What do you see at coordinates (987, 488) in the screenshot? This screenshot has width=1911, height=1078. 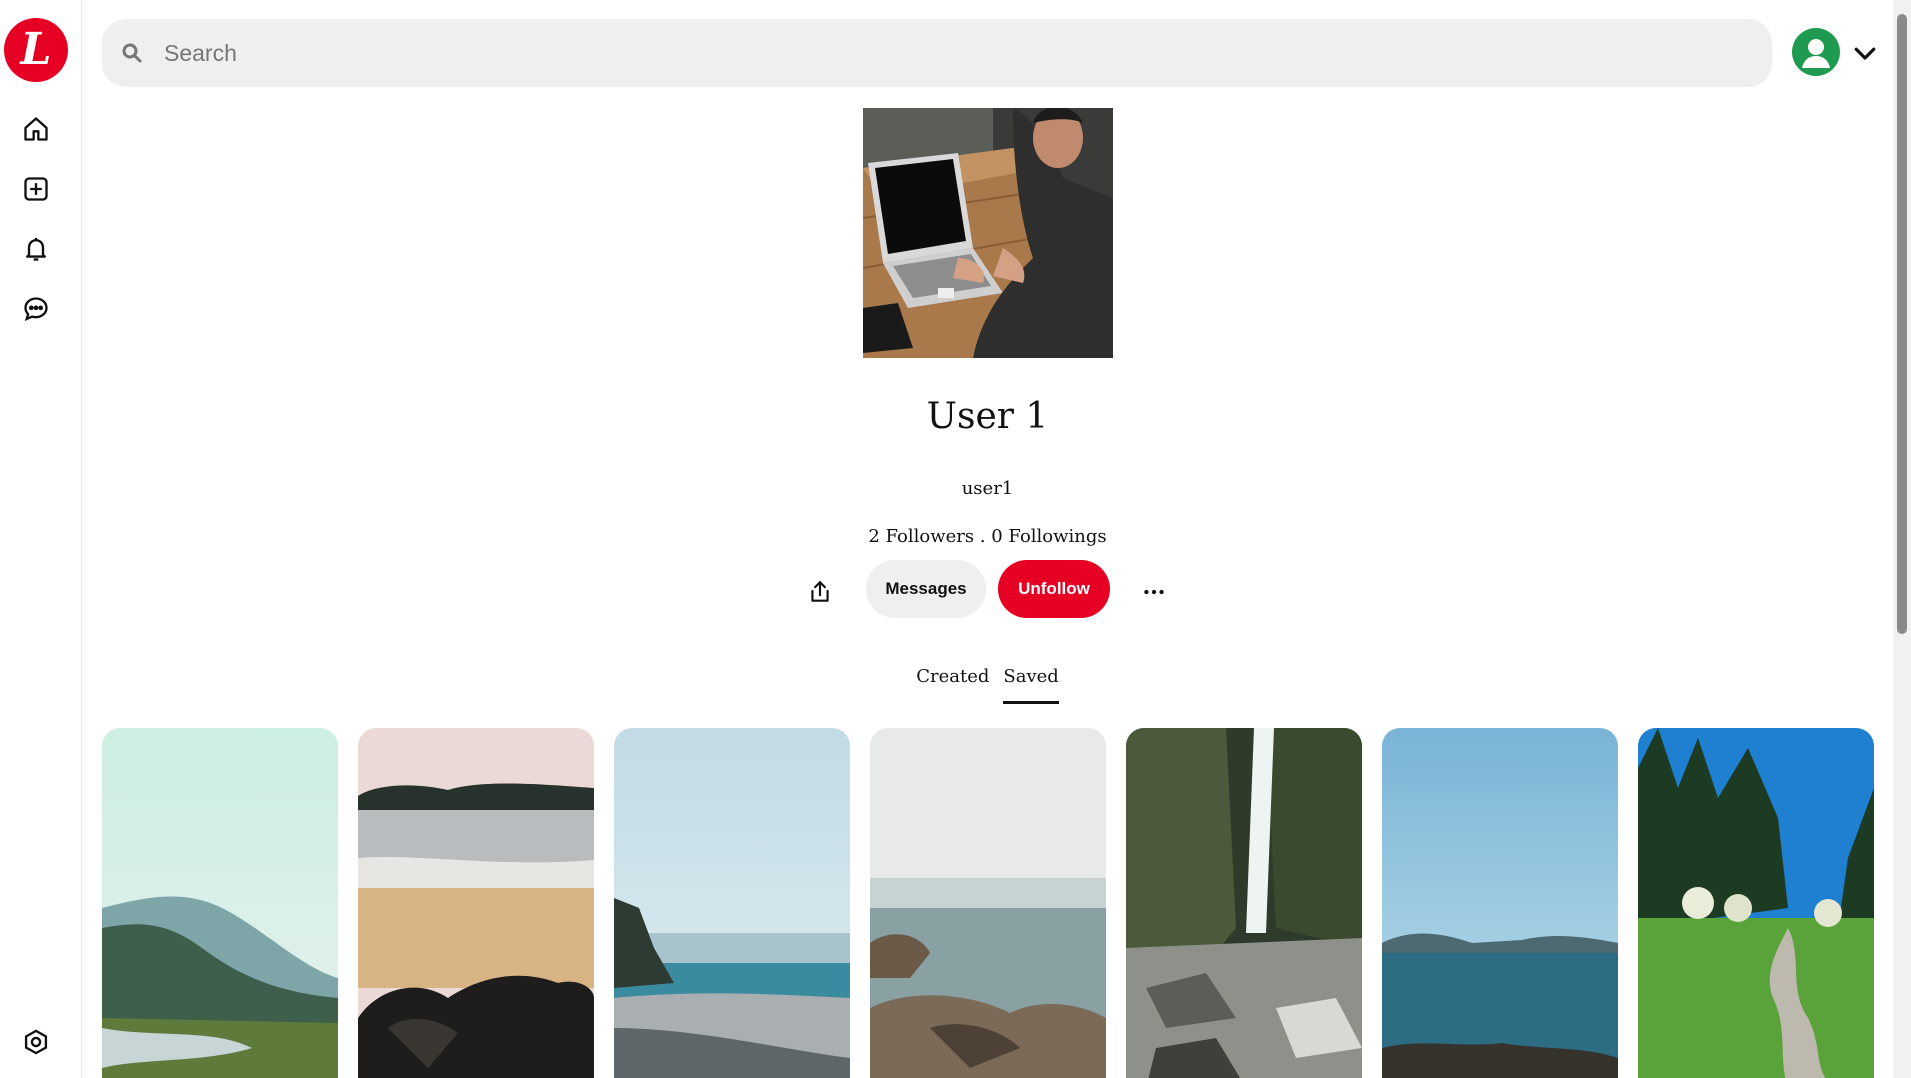 I see `profile-username: user1` at bounding box center [987, 488].